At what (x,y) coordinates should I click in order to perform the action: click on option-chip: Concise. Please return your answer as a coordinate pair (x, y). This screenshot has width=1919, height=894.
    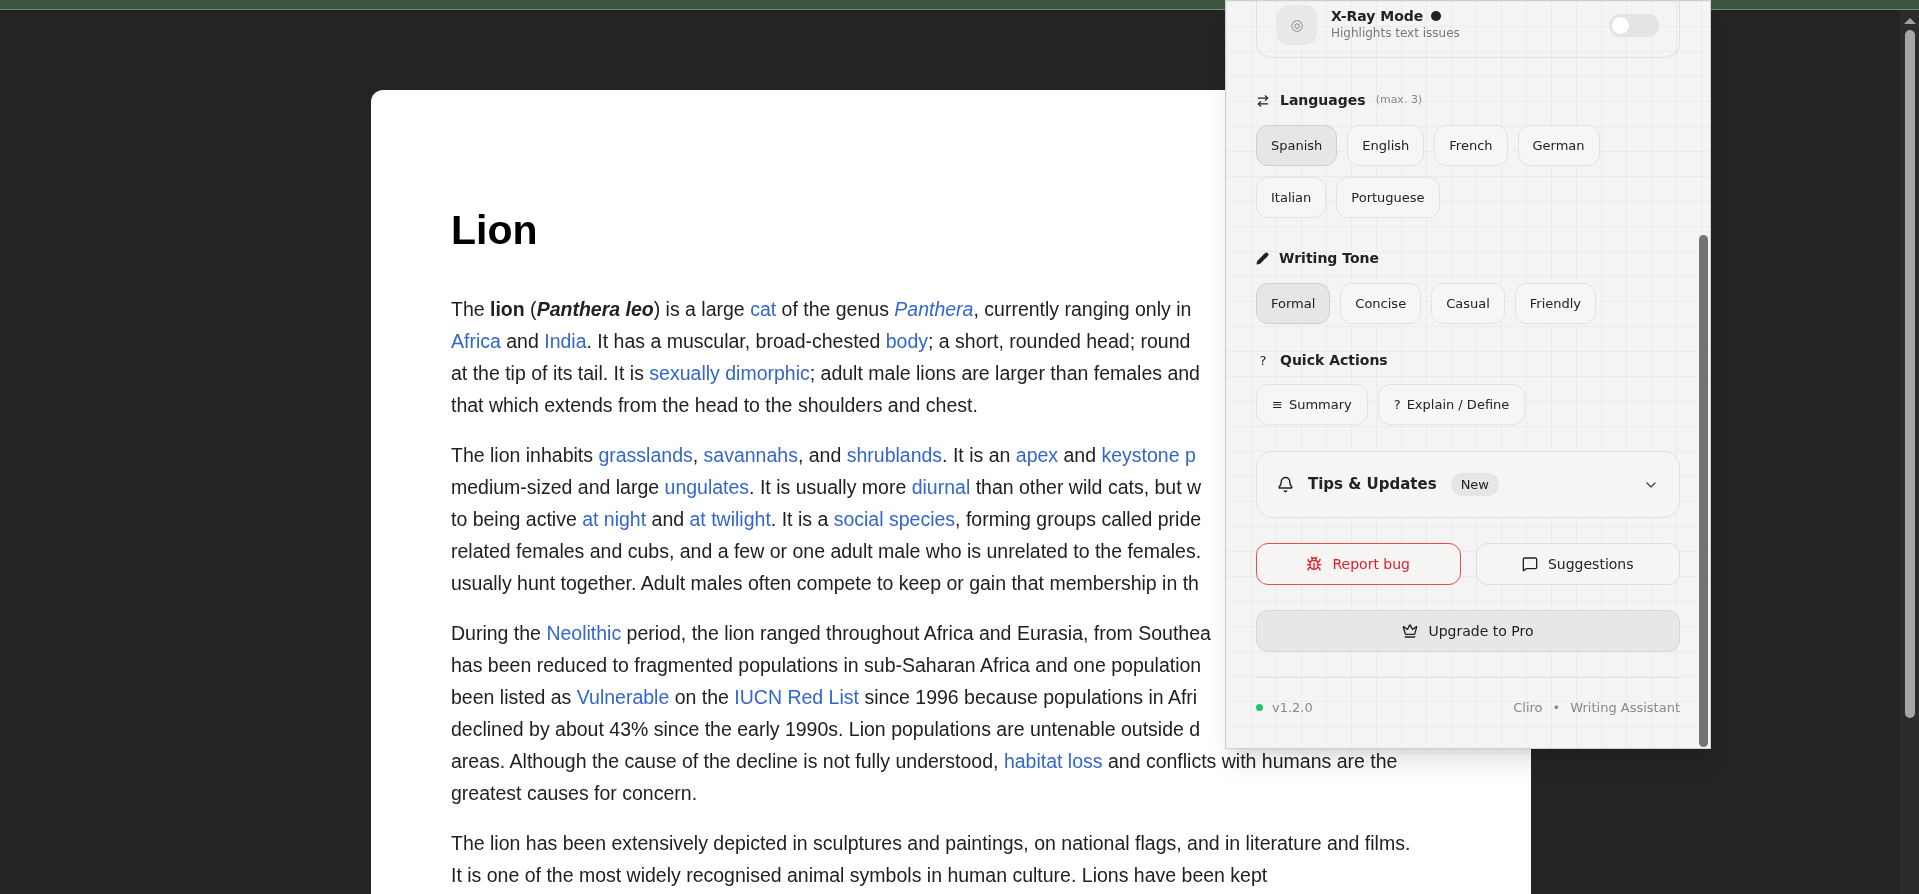
    Looking at the image, I should click on (1381, 303).